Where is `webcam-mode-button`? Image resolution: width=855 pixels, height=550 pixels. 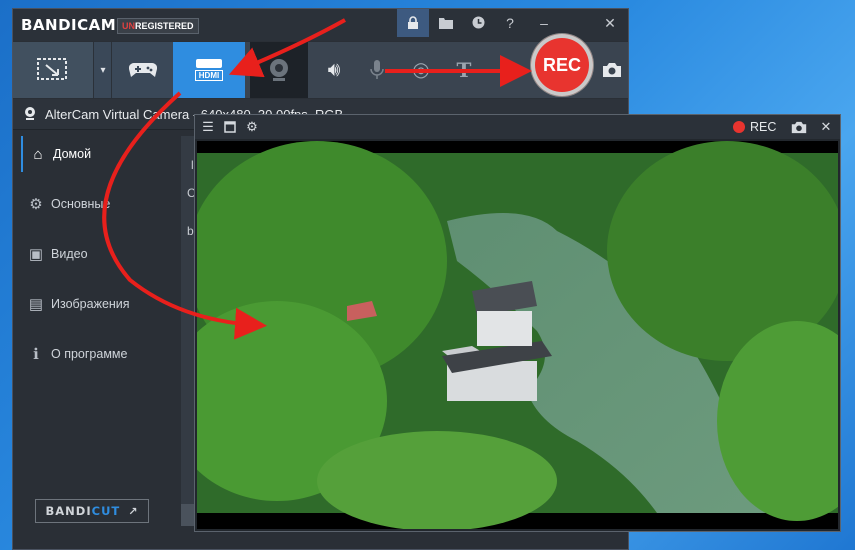 webcam-mode-button is located at coordinates (279, 70).